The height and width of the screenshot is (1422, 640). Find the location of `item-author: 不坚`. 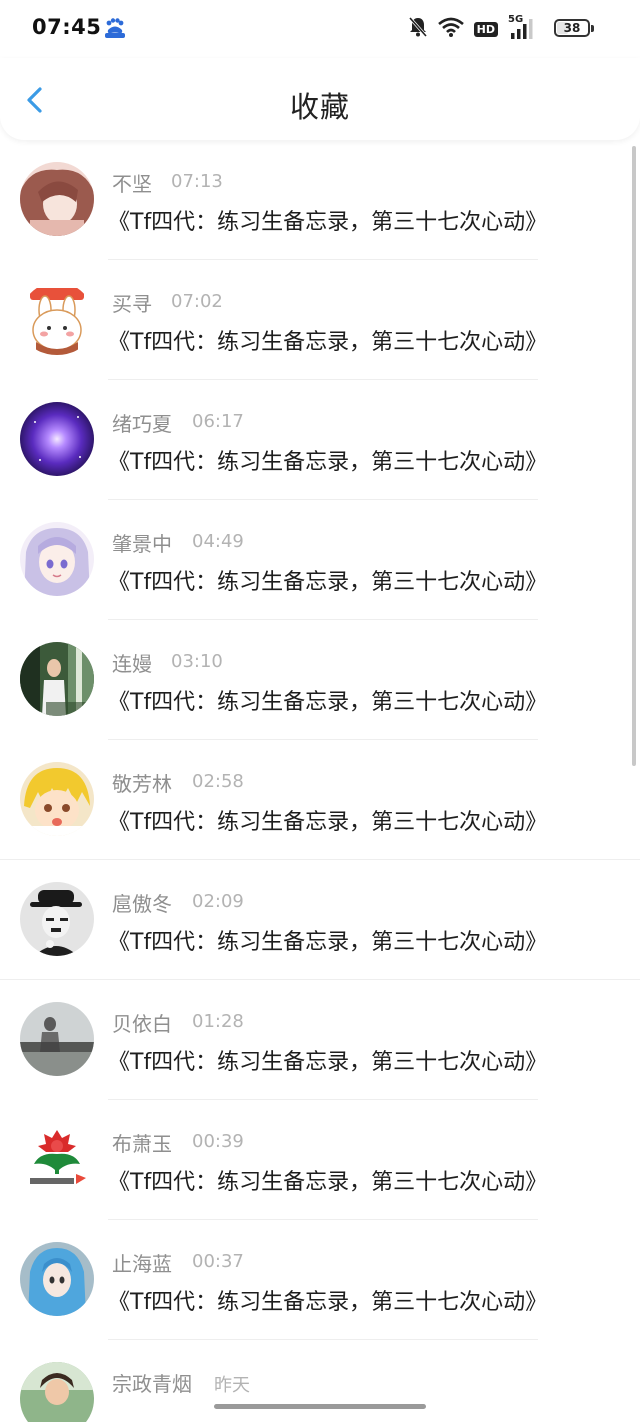

item-author: 不坚 is located at coordinates (132, 184).